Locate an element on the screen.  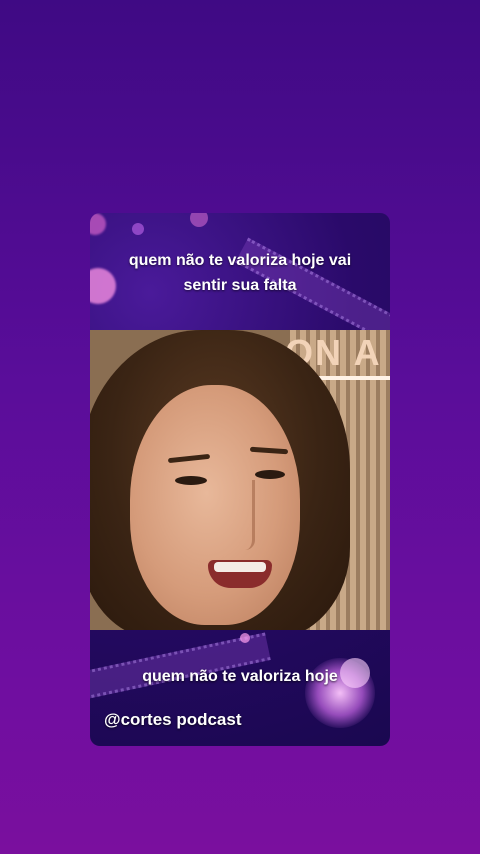
nose is located at coordinates (242, 515).